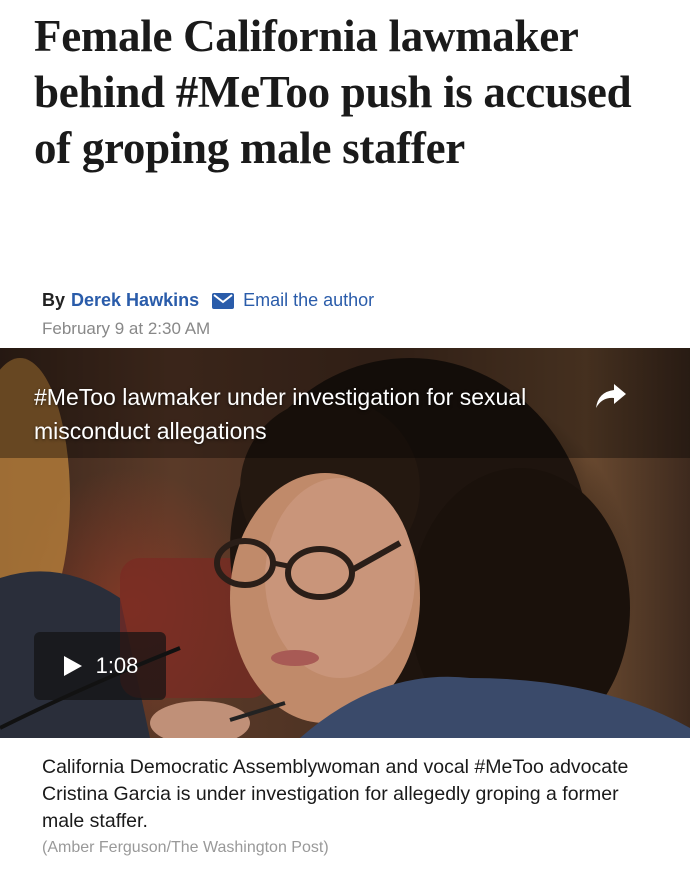 The height and width of the screenshot is (870, 690). What do you see at coordinates (135, 300) in the screenshot?
I see `author-link: Derek Hawkins` at bounding box center [135, 300].